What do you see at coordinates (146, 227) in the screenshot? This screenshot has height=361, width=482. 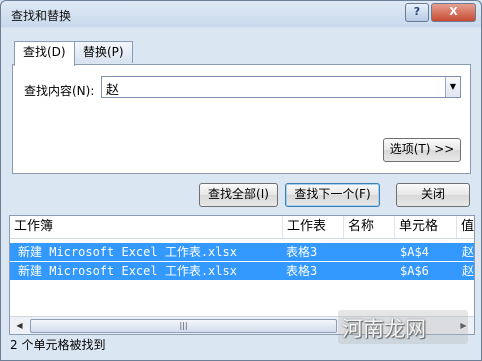 I see `column-header-workbook: 工作簿` at bounding box center [146, 227].